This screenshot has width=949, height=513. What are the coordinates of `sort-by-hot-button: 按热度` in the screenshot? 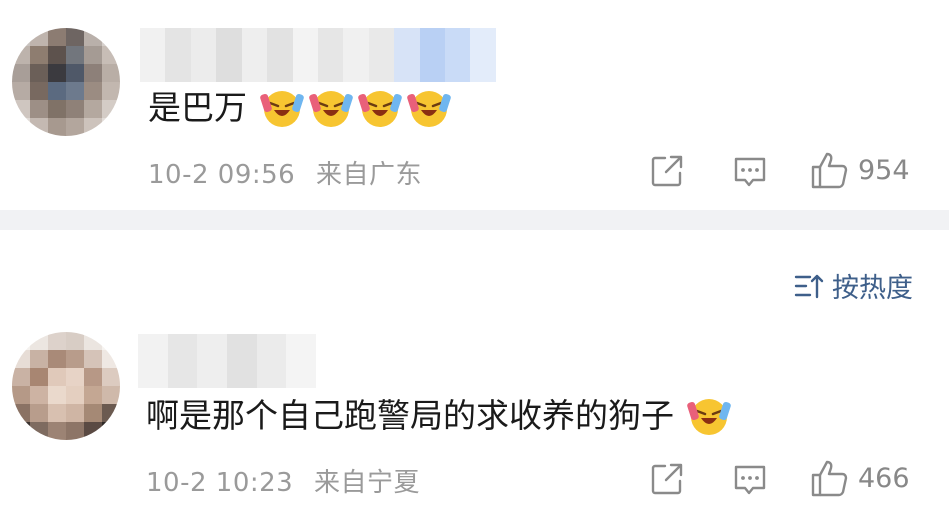 It's located at (853, 285).